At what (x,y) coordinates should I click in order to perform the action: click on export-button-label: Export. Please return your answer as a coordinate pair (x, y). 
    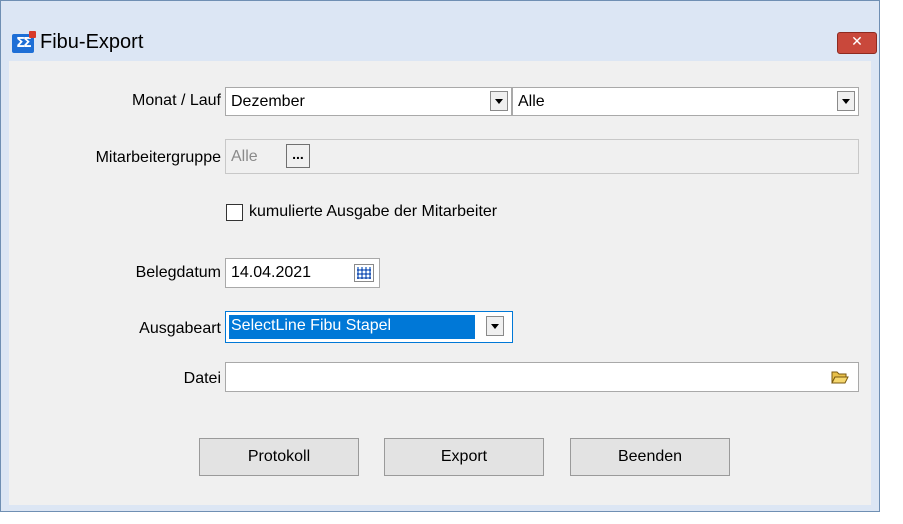
    Looking at the image, I should click on (464, 456).